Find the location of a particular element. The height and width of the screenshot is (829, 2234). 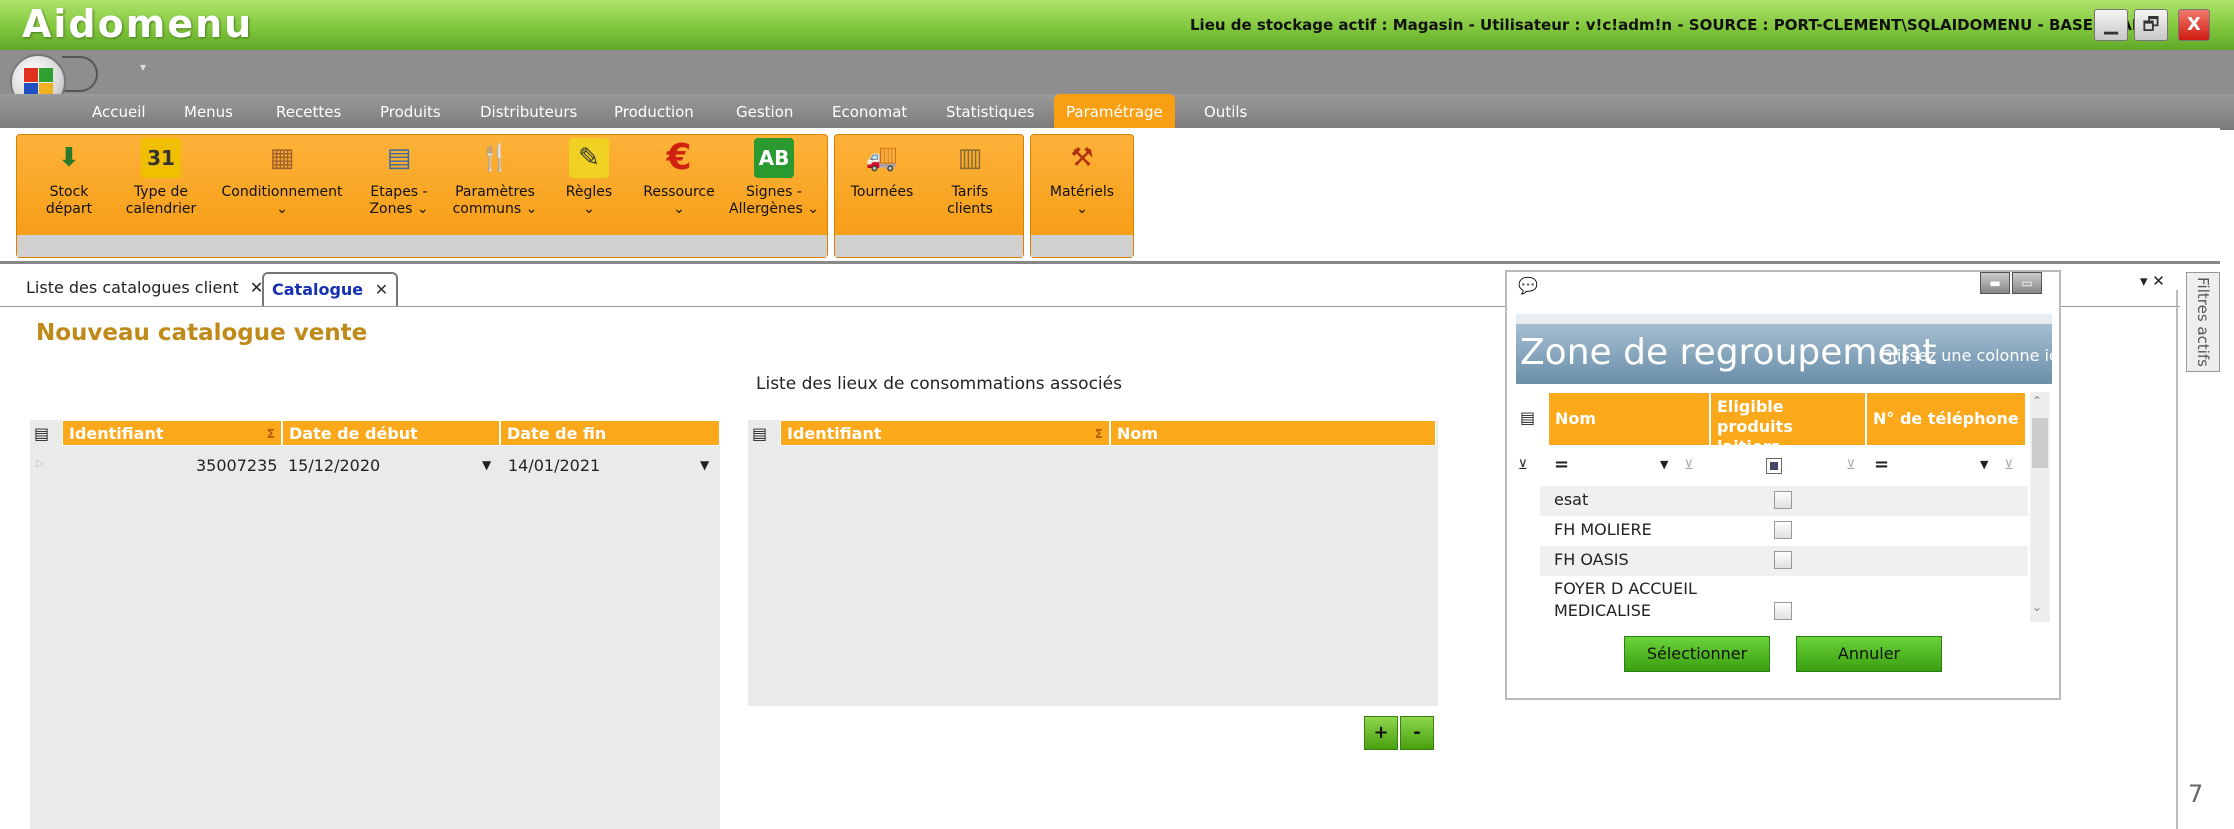

minimize-button: ▁ is located at coordinates (2111, 25).